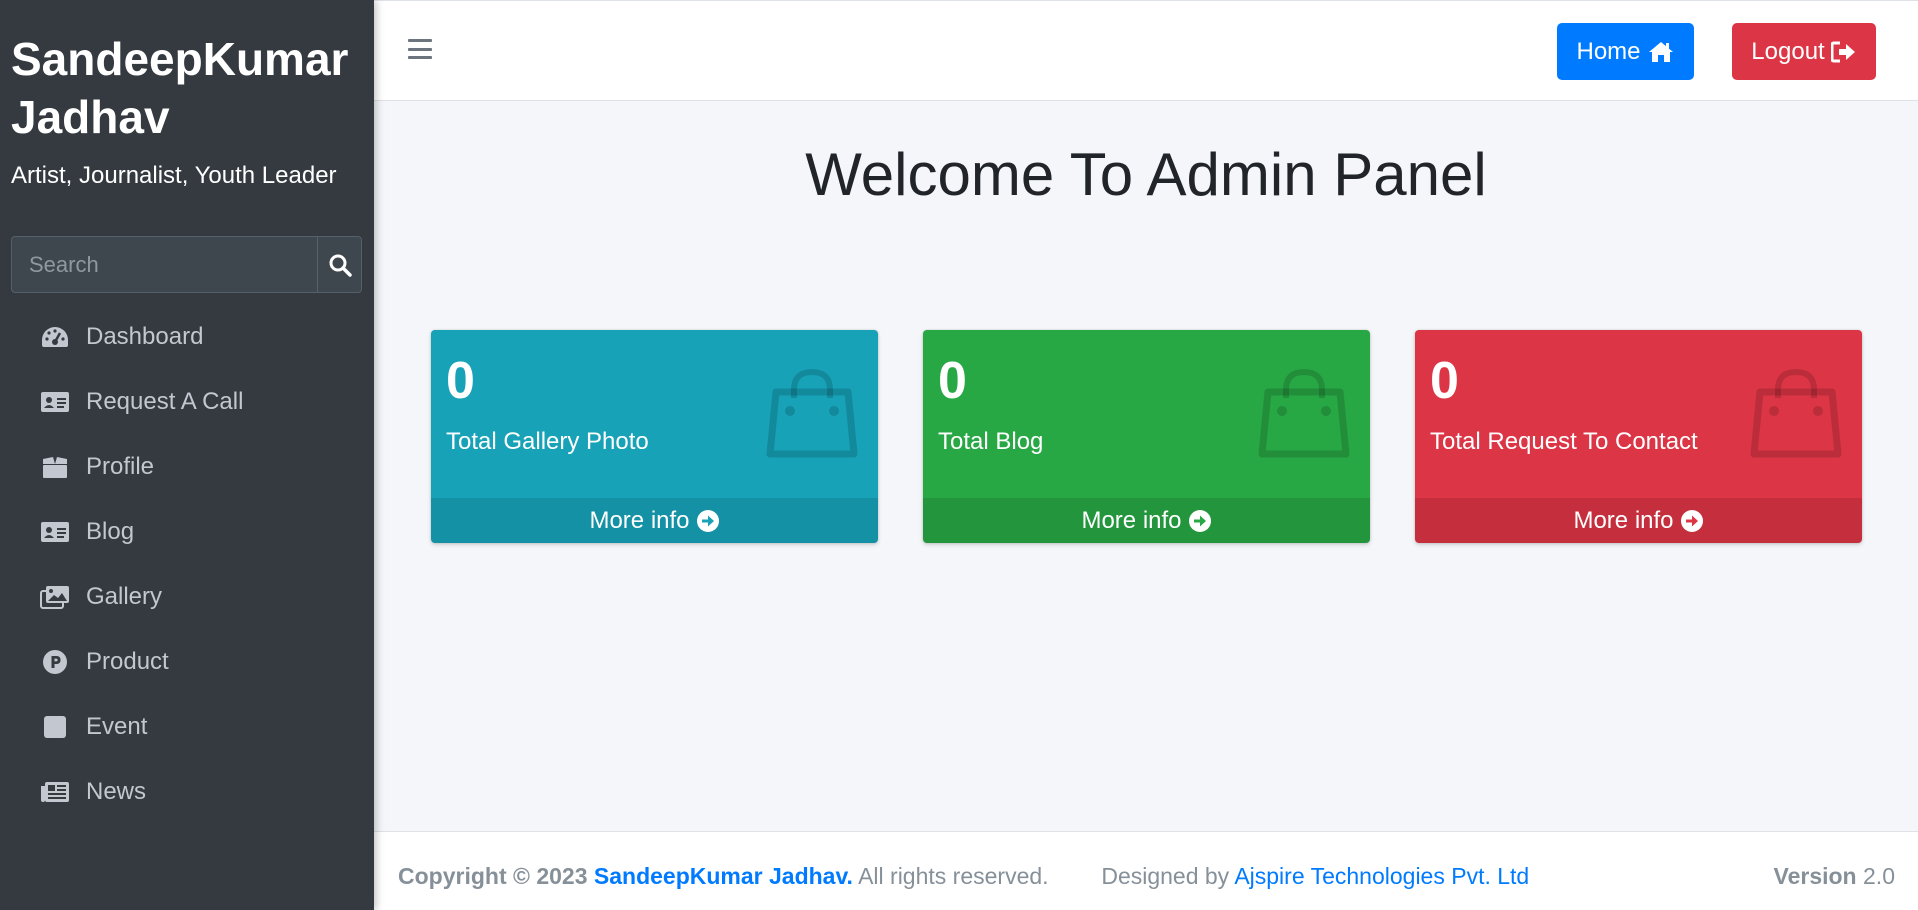 This screenshot has height=910, width=1918. I want to click on stat-label: Total Blog, so click(991, 441).